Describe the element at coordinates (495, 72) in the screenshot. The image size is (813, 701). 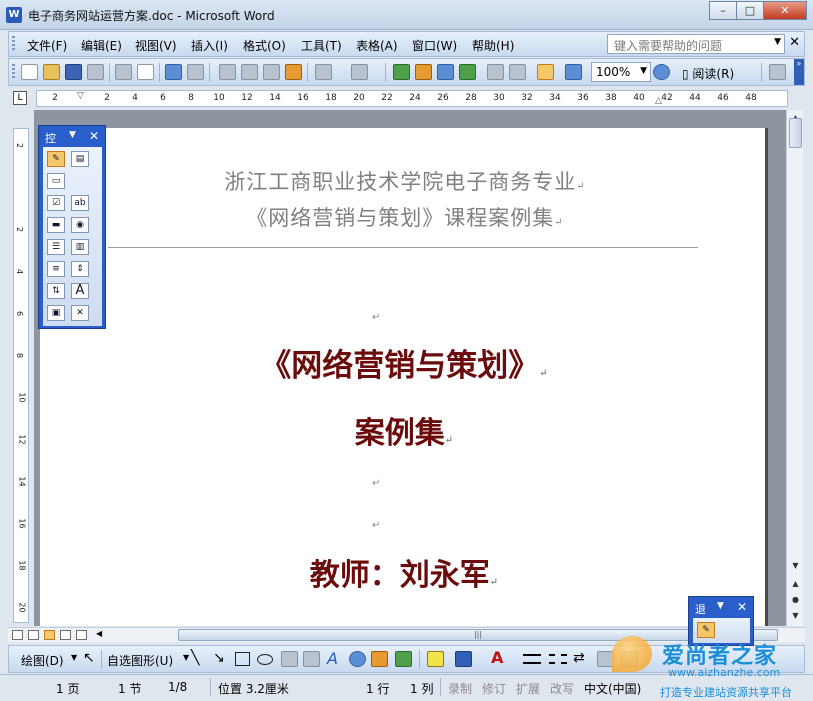
I see `columns-icon` at that location.